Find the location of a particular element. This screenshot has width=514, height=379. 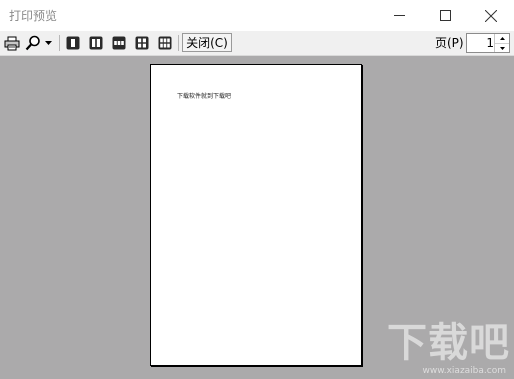

page-number-input: 1 is located at coordinates (480, 43).